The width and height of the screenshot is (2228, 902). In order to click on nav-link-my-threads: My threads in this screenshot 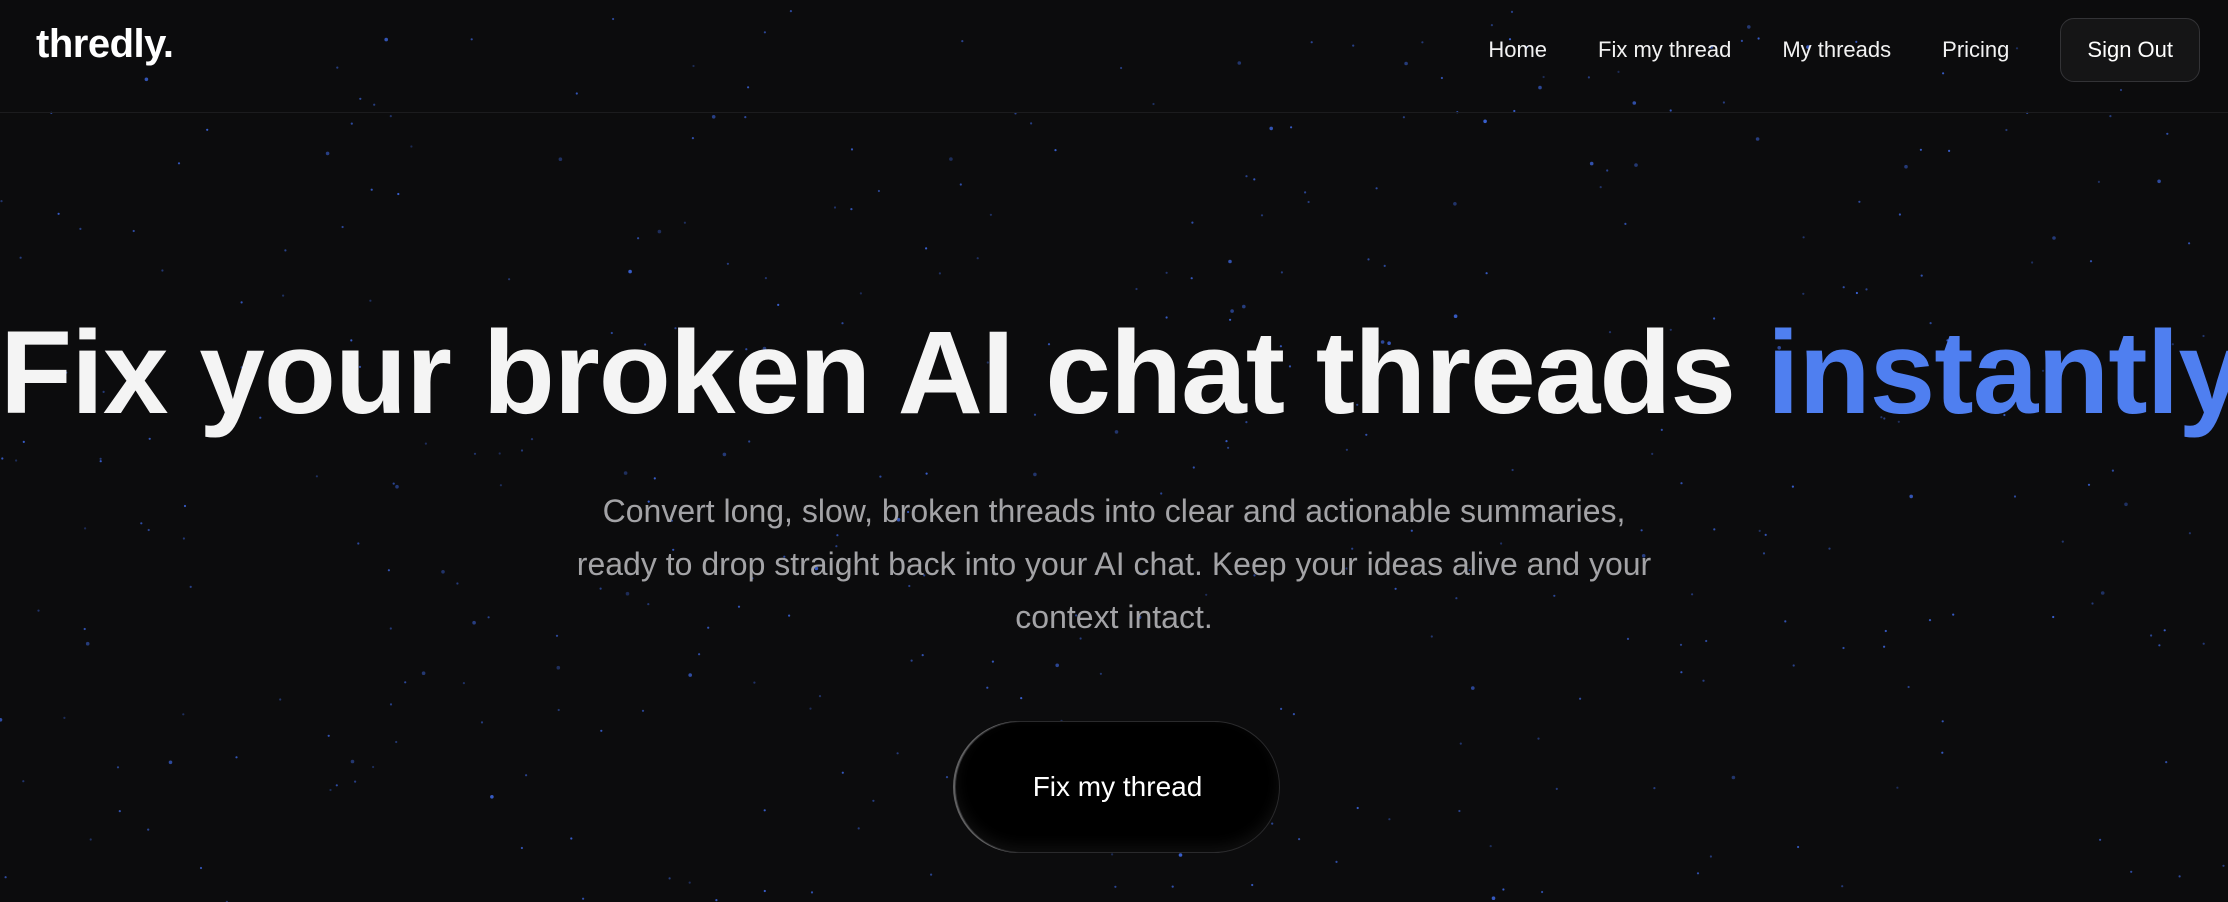, I will do `click(1836, 50)`.